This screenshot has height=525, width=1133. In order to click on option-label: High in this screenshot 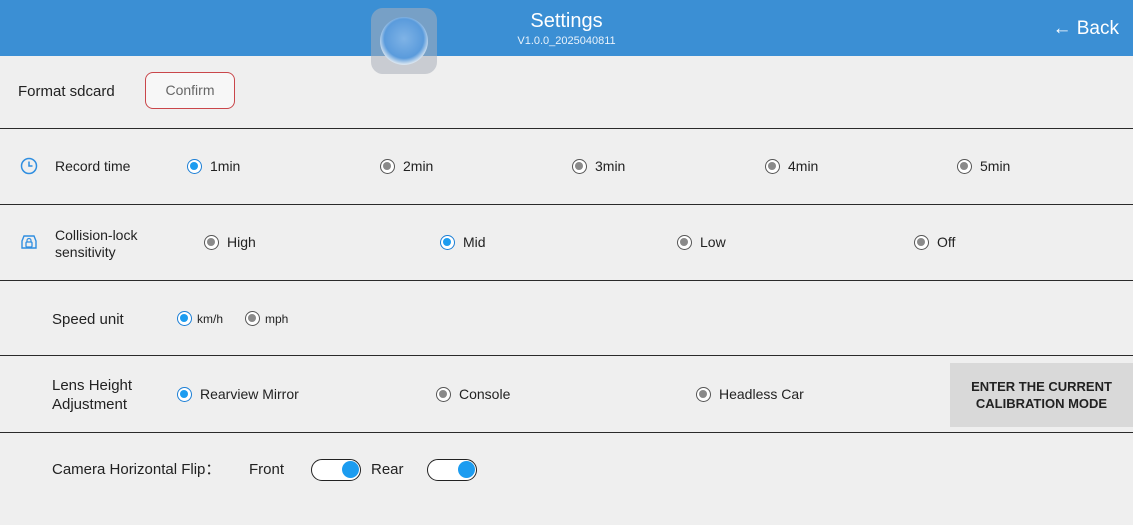, I will do `click(241, 242)`.